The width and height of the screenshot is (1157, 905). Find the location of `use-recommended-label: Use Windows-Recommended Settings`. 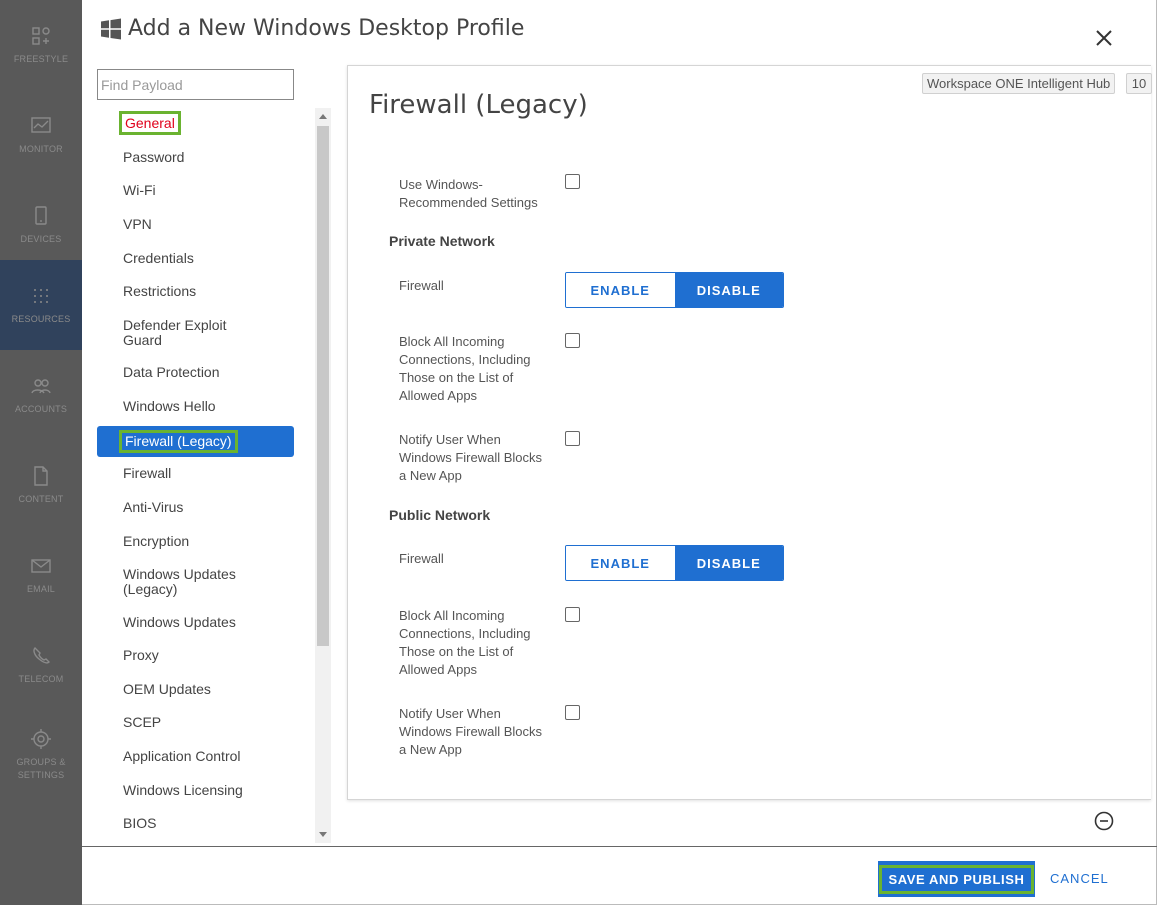

use-recommended-label: Use Windows-Recommended Settings is located at coordinates (468, 193).